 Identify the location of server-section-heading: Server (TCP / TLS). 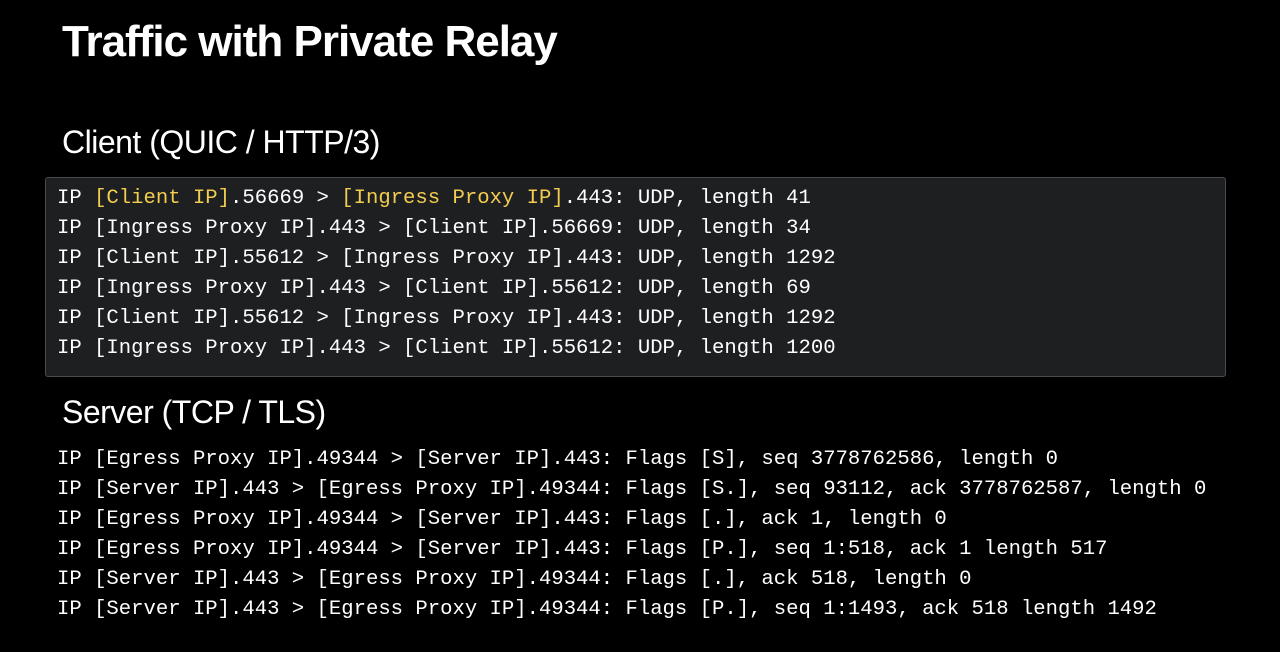
(194, 412).